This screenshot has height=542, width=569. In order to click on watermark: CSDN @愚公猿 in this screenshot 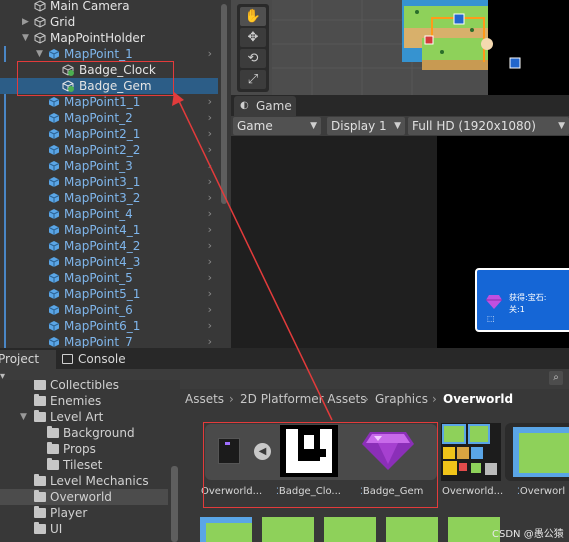, I will do `click(528, 534)`.